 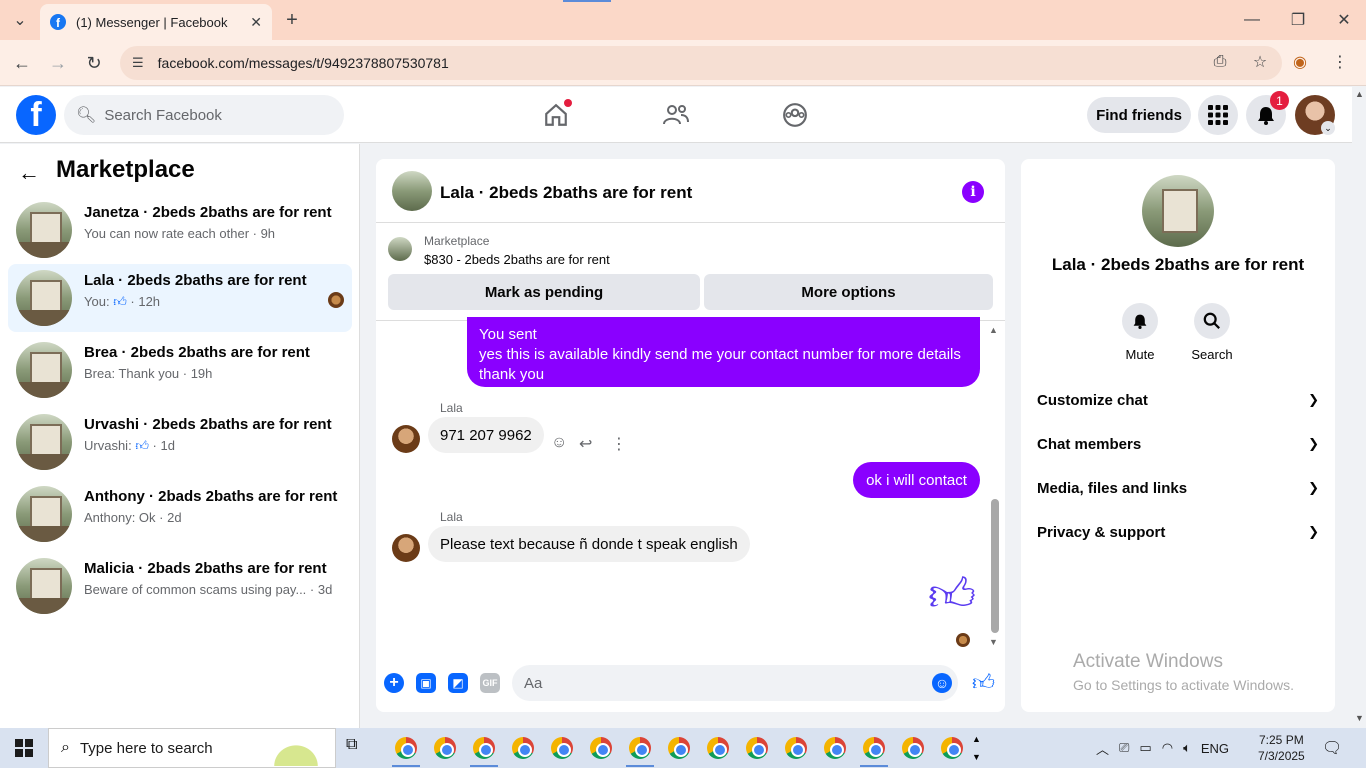 I want to click on mute-button: Mute, so click(x=1140, y=332).